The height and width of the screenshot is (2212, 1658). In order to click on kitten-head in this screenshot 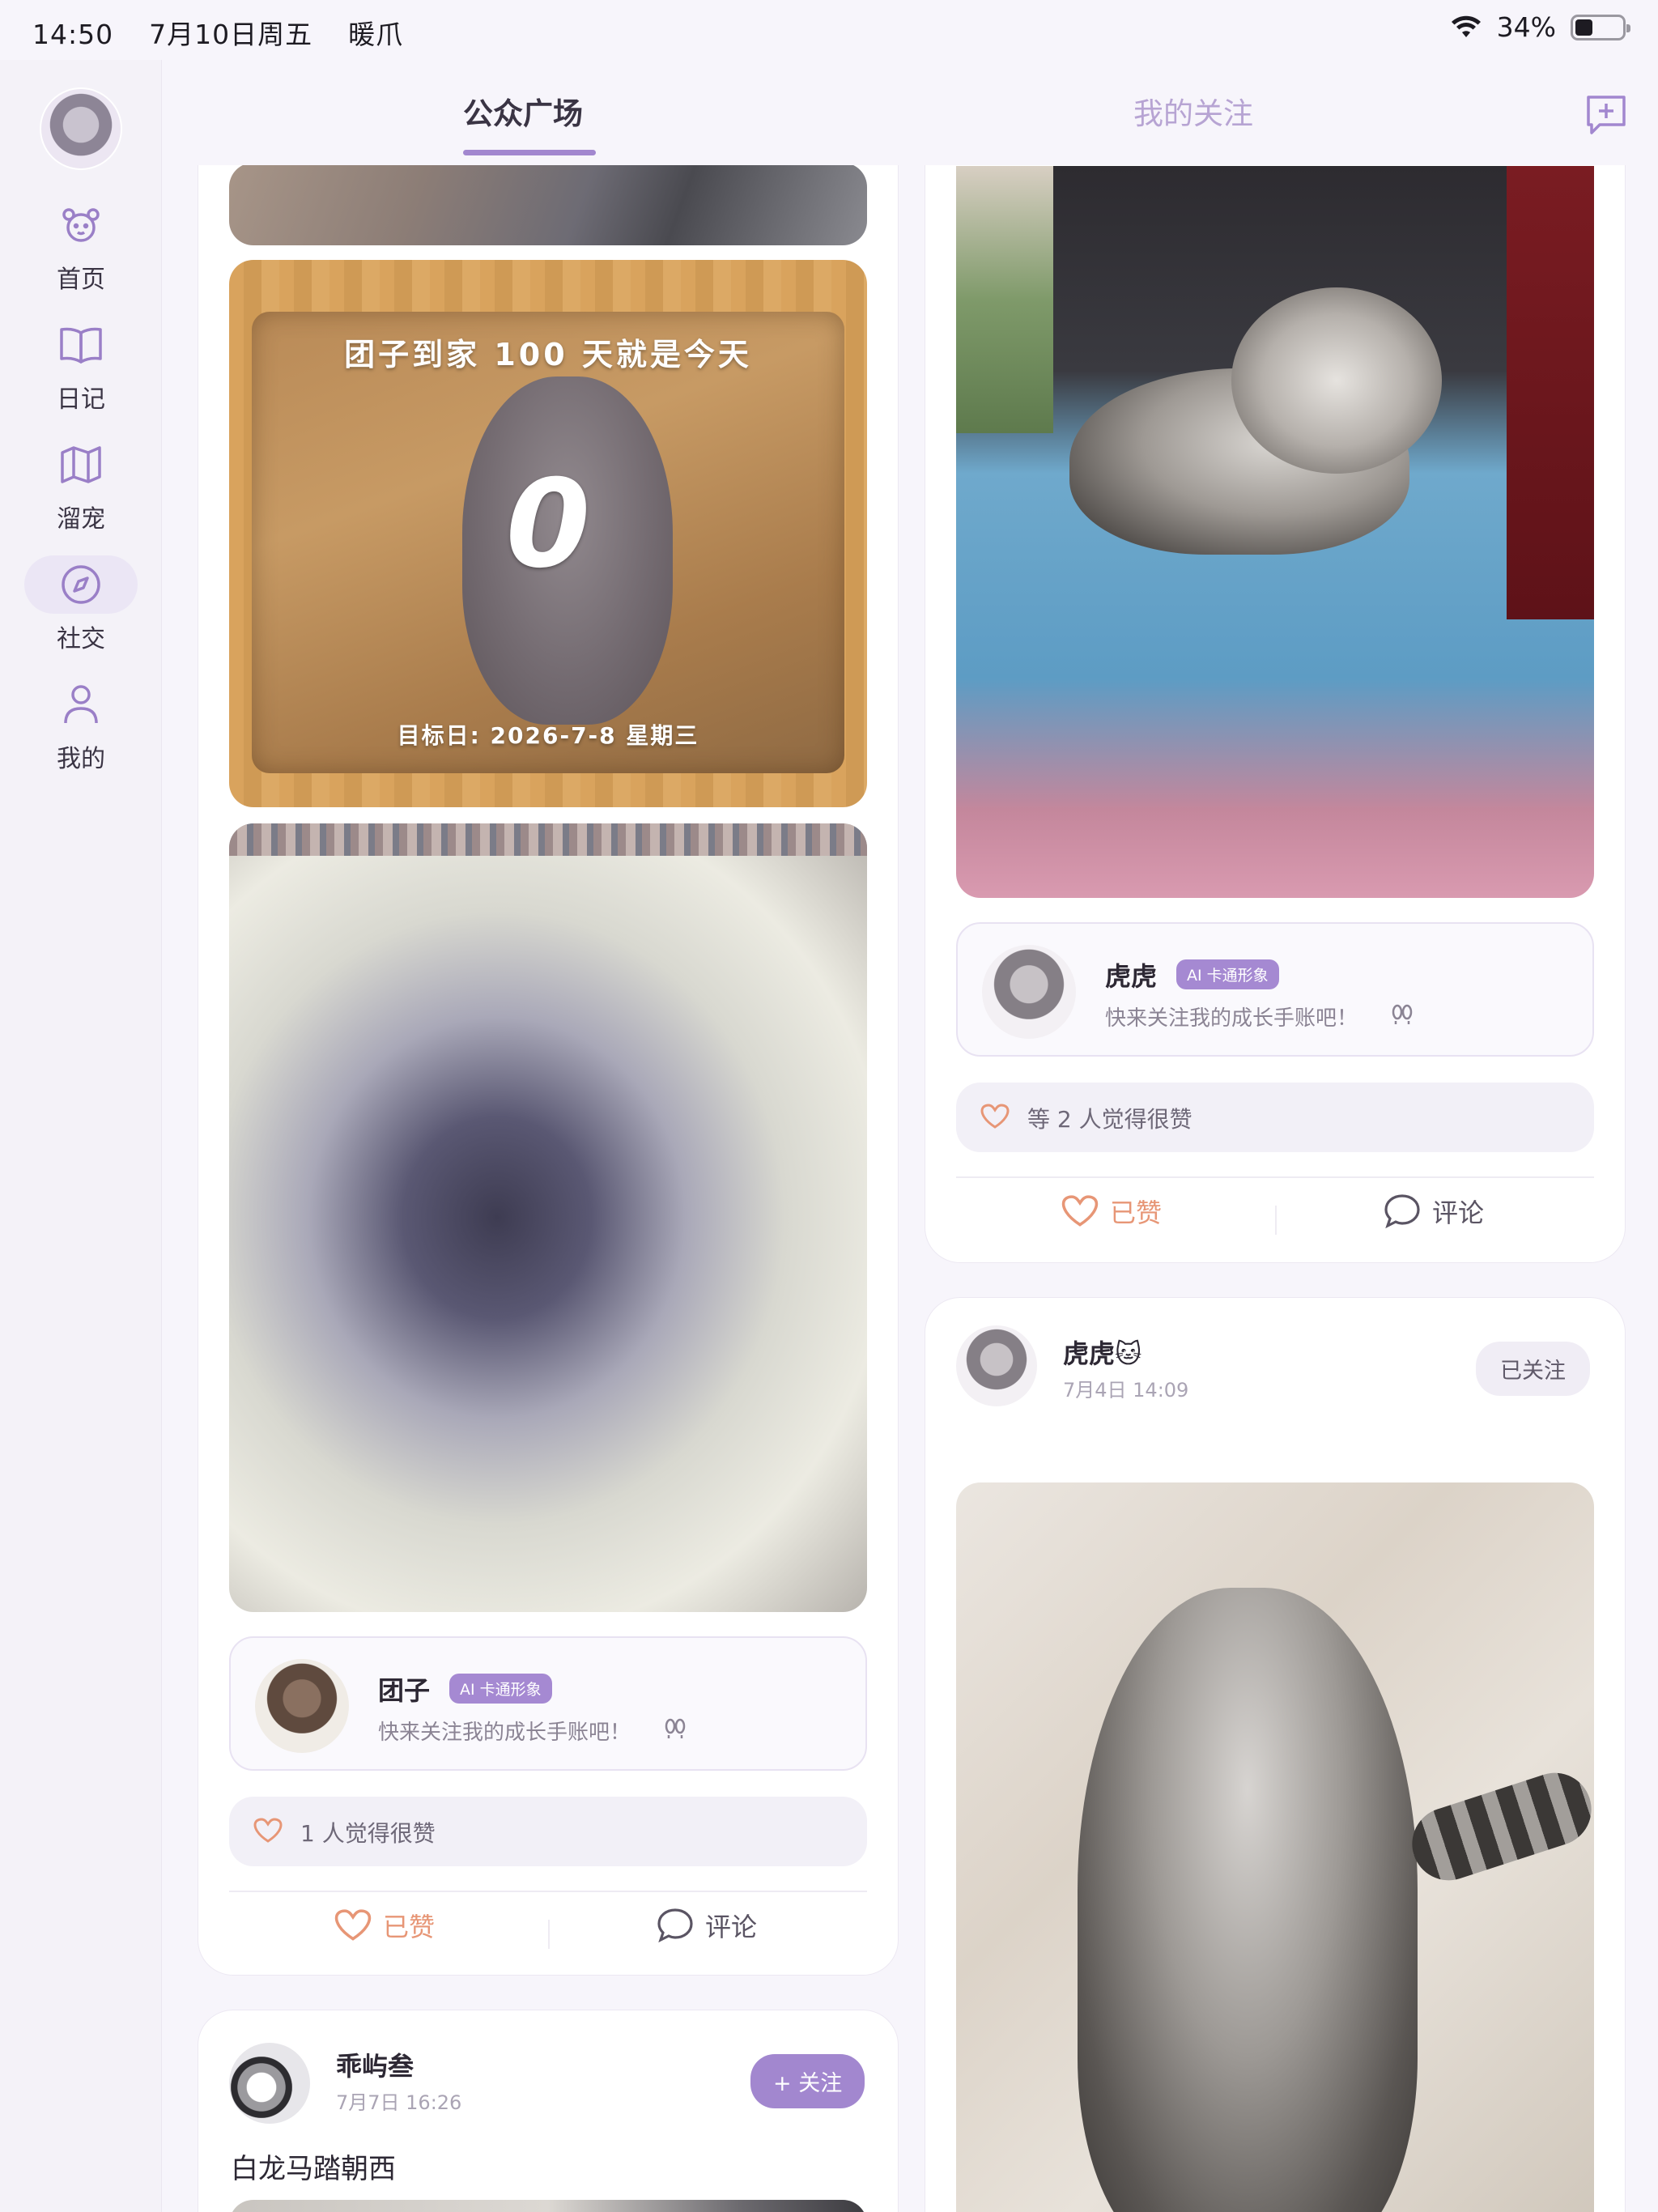, I will do `click(1336, 381)`.